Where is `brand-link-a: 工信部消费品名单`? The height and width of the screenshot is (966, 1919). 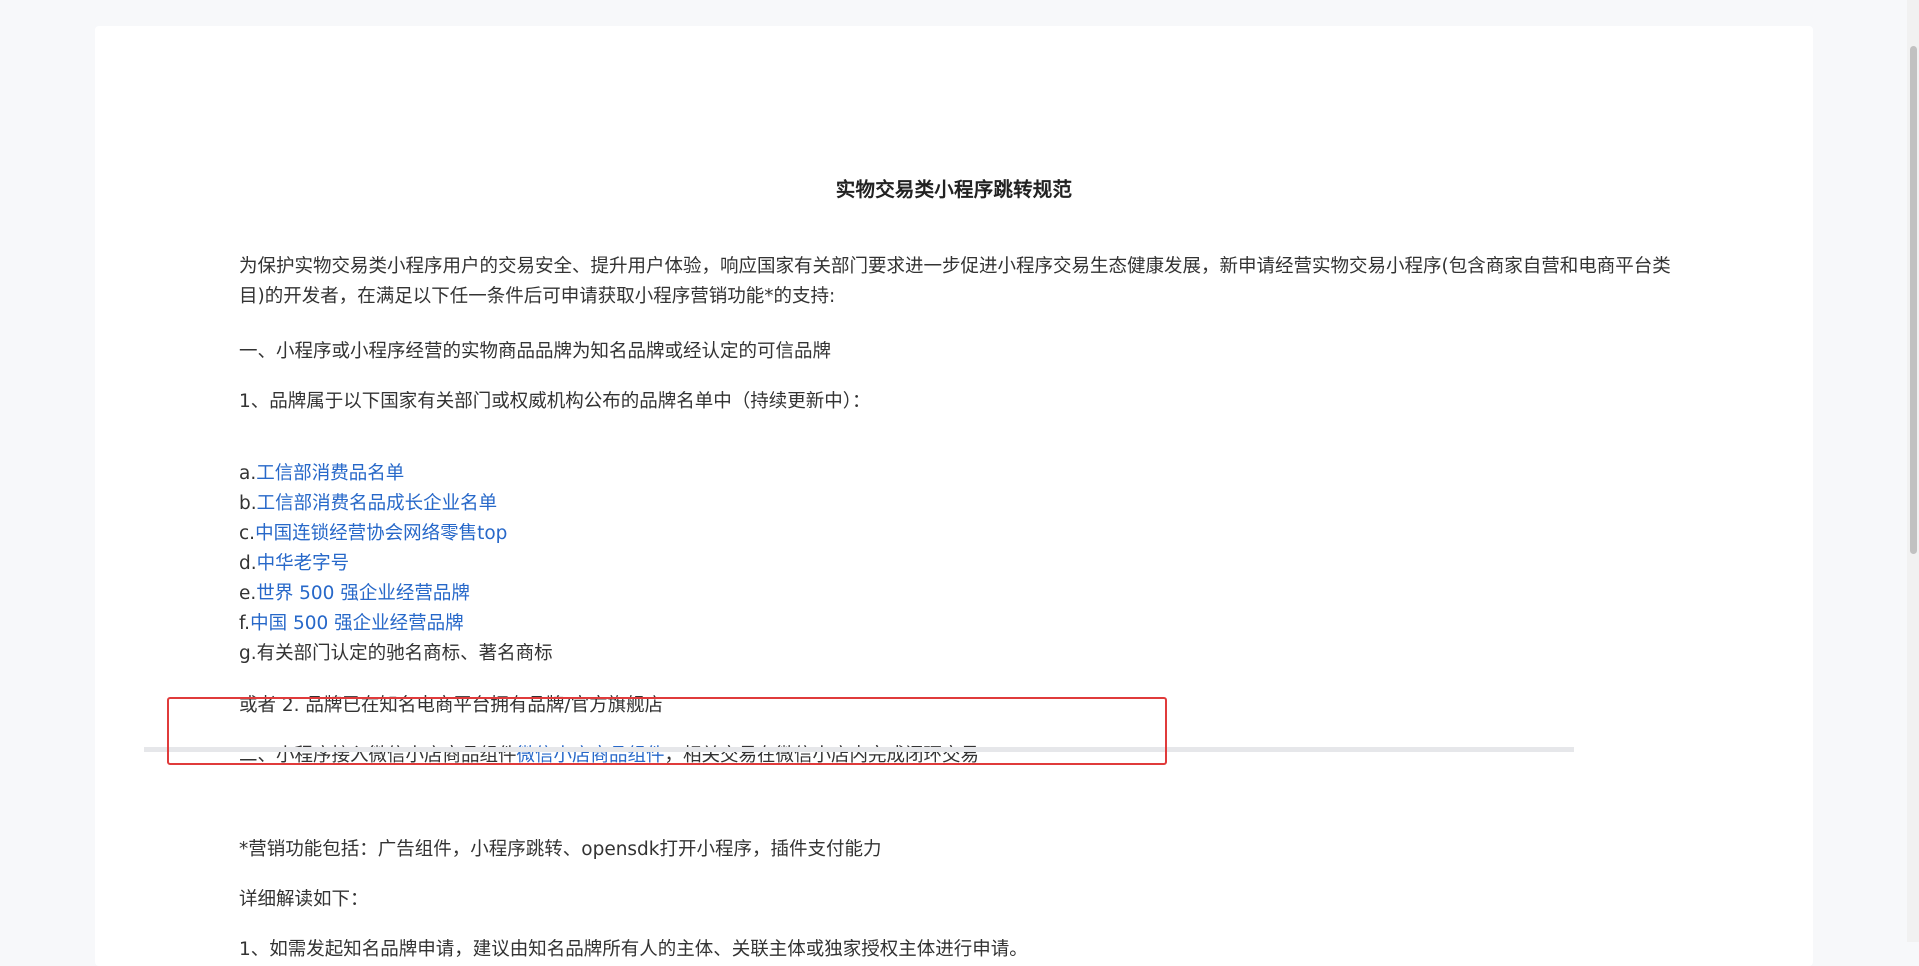
brand-link-a: 工信部消费品名单 is located at coordinates (330, 473).